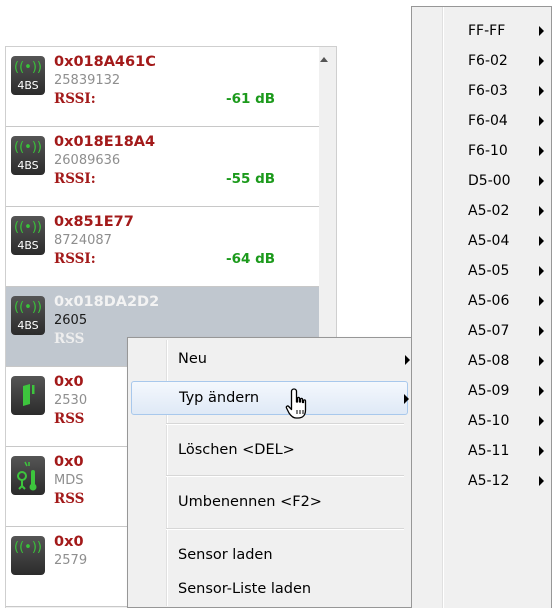 This screenshot has height=608, width=552. What do you see at coordinates (489, 241) in the screenshot?
I see `type-label: A5-04` at bounding box center [489, 241].